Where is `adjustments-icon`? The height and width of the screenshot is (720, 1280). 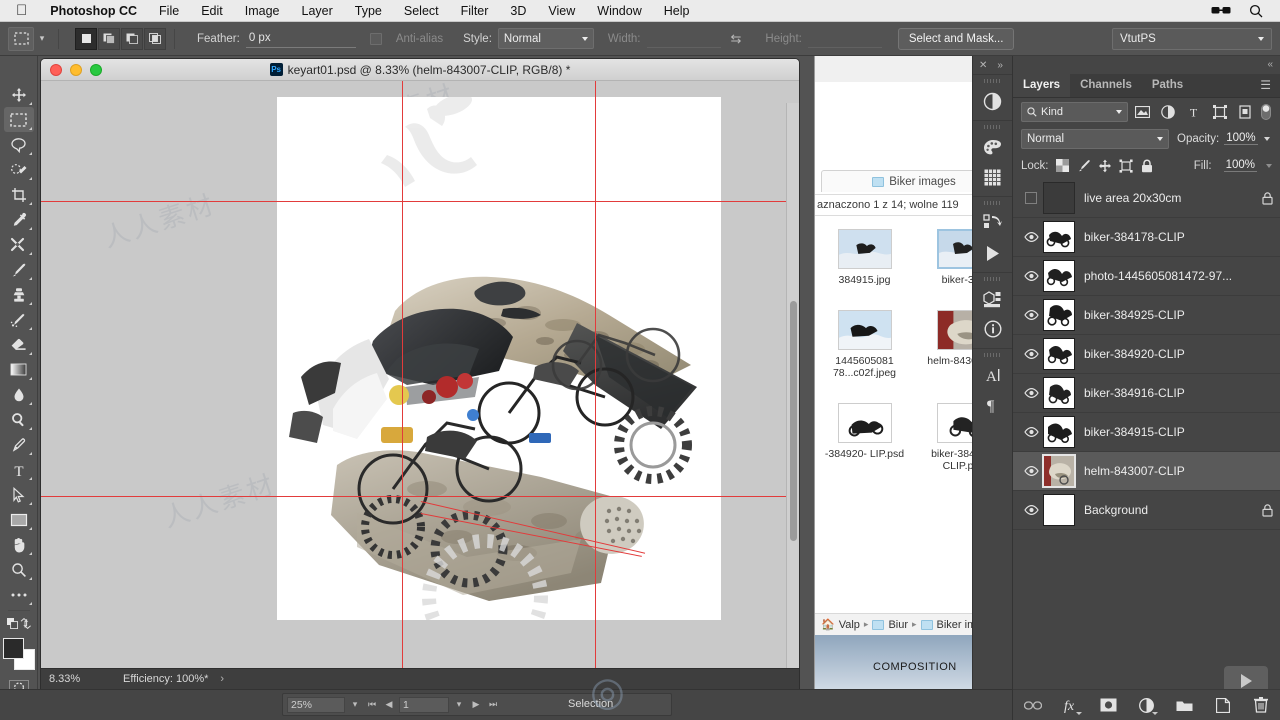 adjustments-icon is located at coordinates (993, 101).